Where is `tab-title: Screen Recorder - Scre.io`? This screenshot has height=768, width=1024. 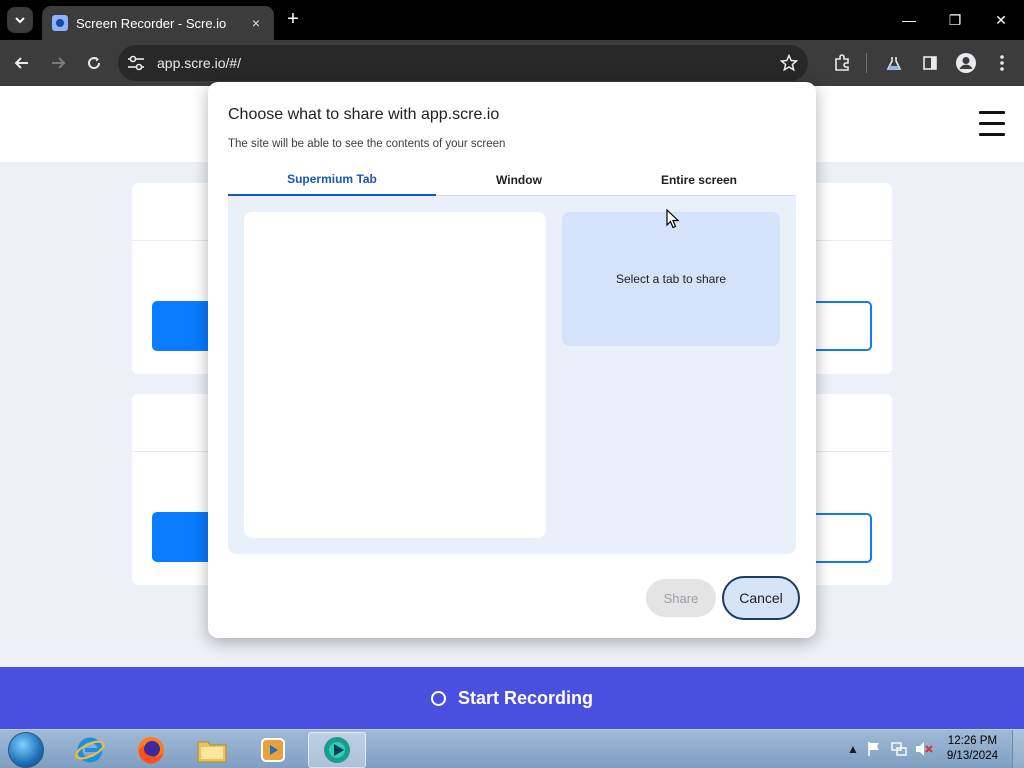
tab-title: Screen Recorder - Scre.io is located at coordinates (151, 23).